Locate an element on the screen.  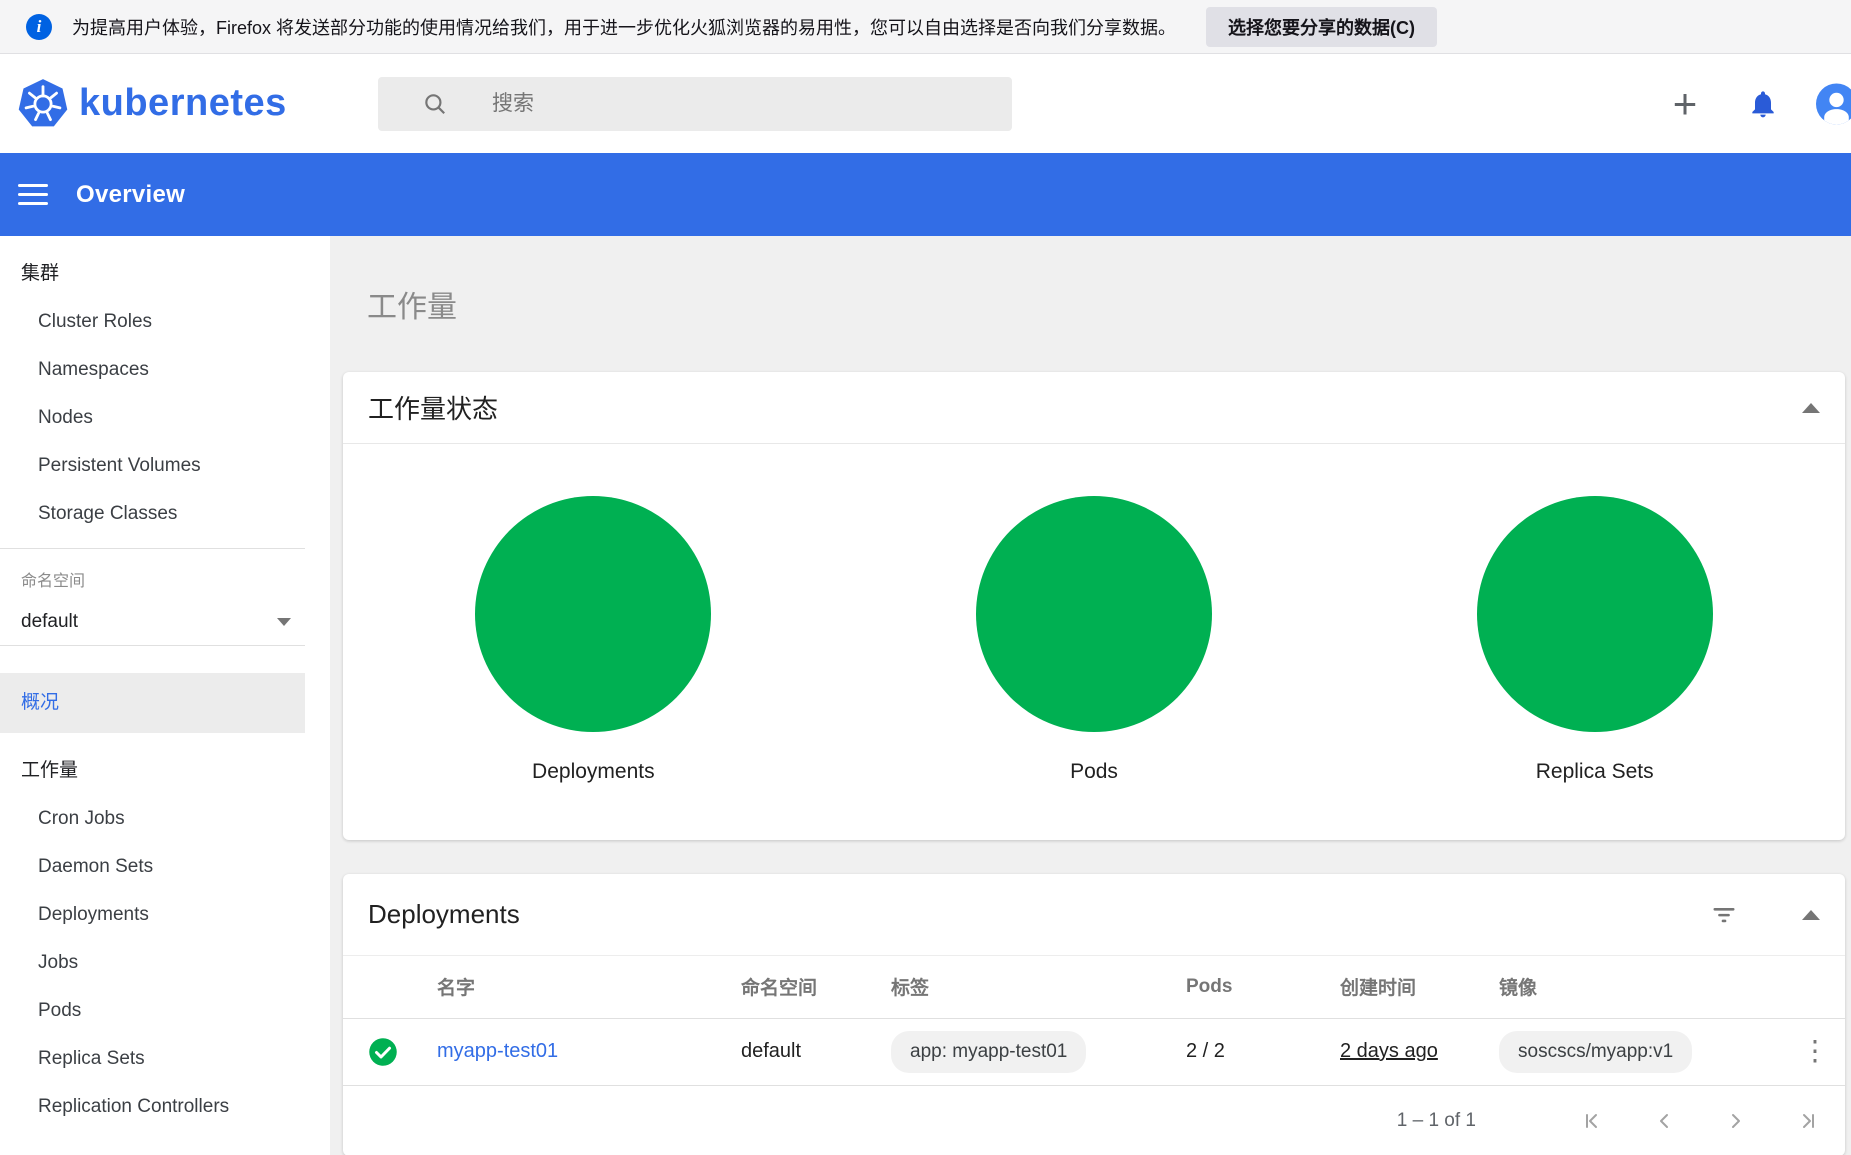
info-icon: i is located at coordinates (39, 26).